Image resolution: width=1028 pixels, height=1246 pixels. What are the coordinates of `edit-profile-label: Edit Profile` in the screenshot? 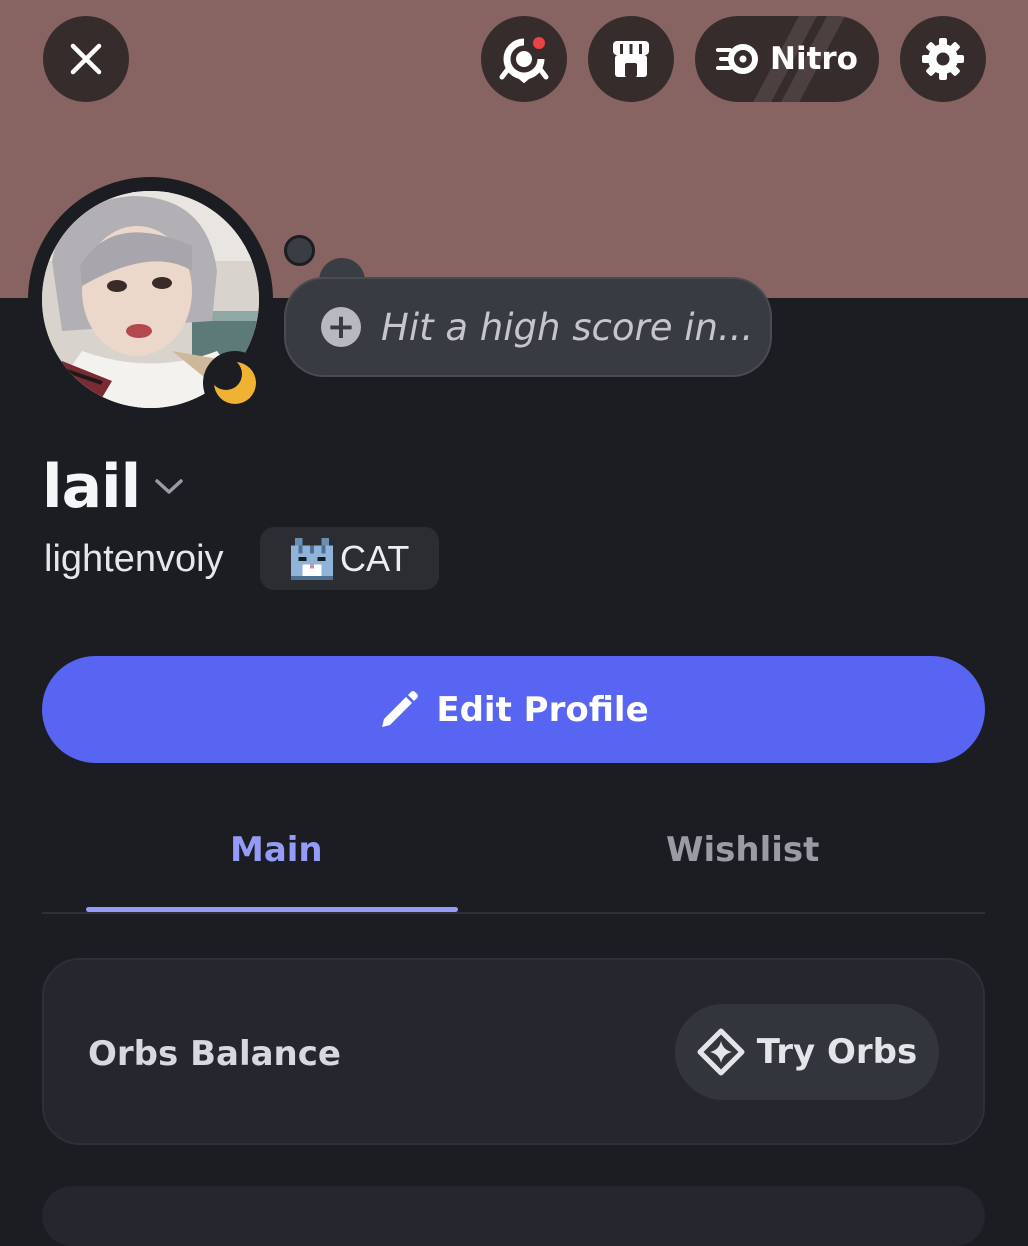 It's located at (542, 709).